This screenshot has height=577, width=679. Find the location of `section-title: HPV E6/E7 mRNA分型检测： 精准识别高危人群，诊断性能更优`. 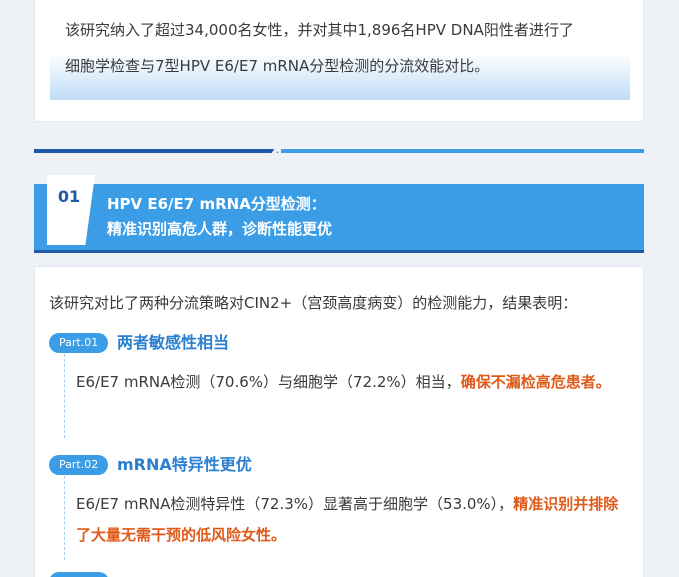

section-title: HPV E6/E7 mRNA分型检测： 精准识别高危人群，诊断性能更优 is located at coordinates (367, 217).